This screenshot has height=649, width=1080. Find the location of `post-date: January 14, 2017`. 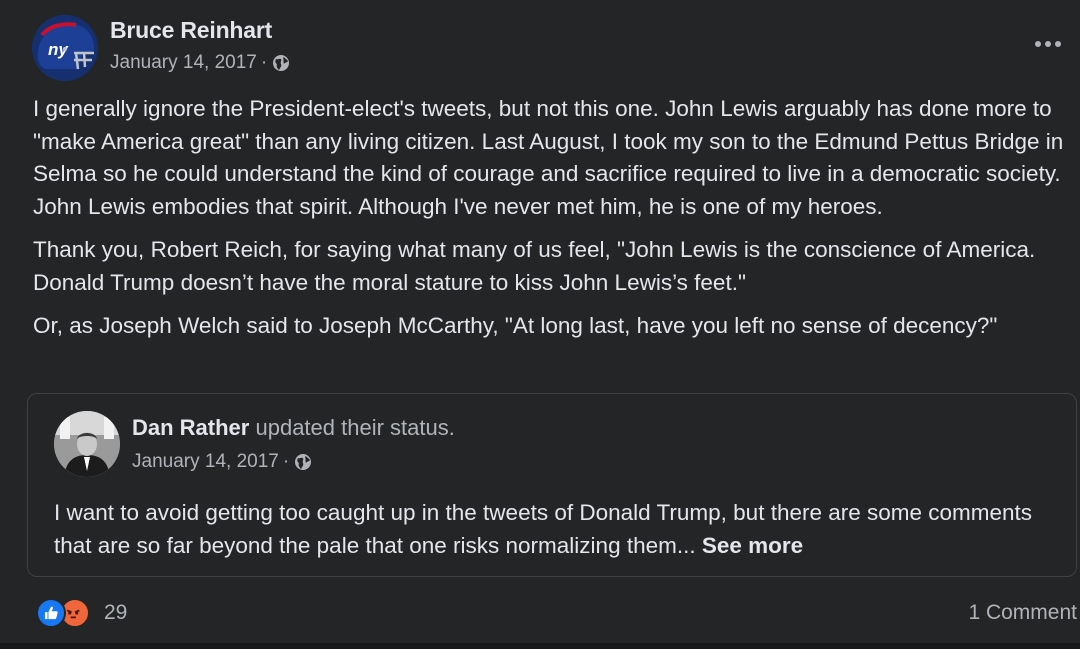

post-date: January 14, 2017 is located at coordinates (183, 63).